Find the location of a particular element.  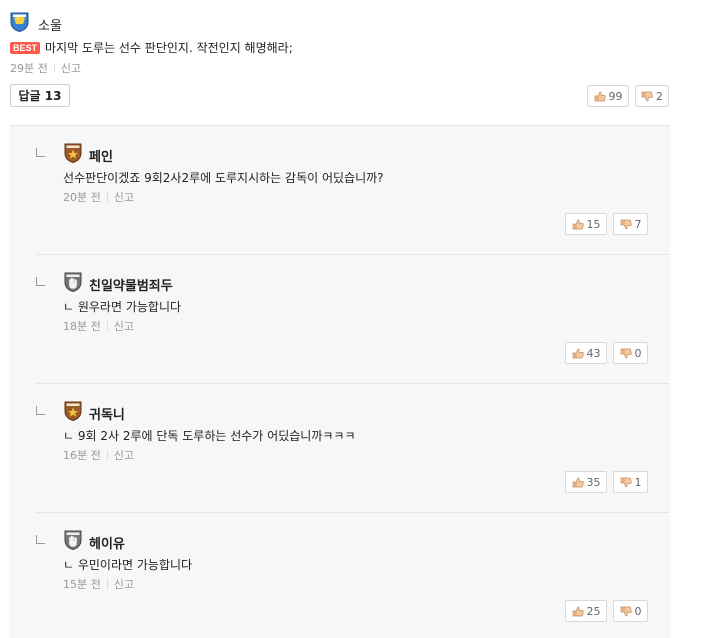

comment-meta: 29분 전 신고 is located at coordinates (45, 68).